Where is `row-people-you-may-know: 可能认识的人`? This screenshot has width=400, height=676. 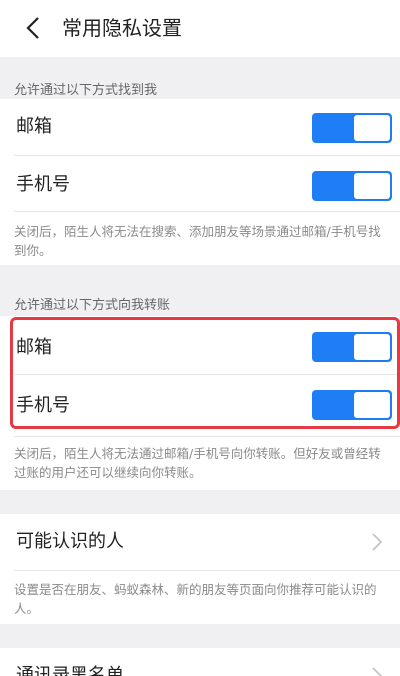
row-people-you-may-know: 可能认识的人 is located at coordinates (200, 542).